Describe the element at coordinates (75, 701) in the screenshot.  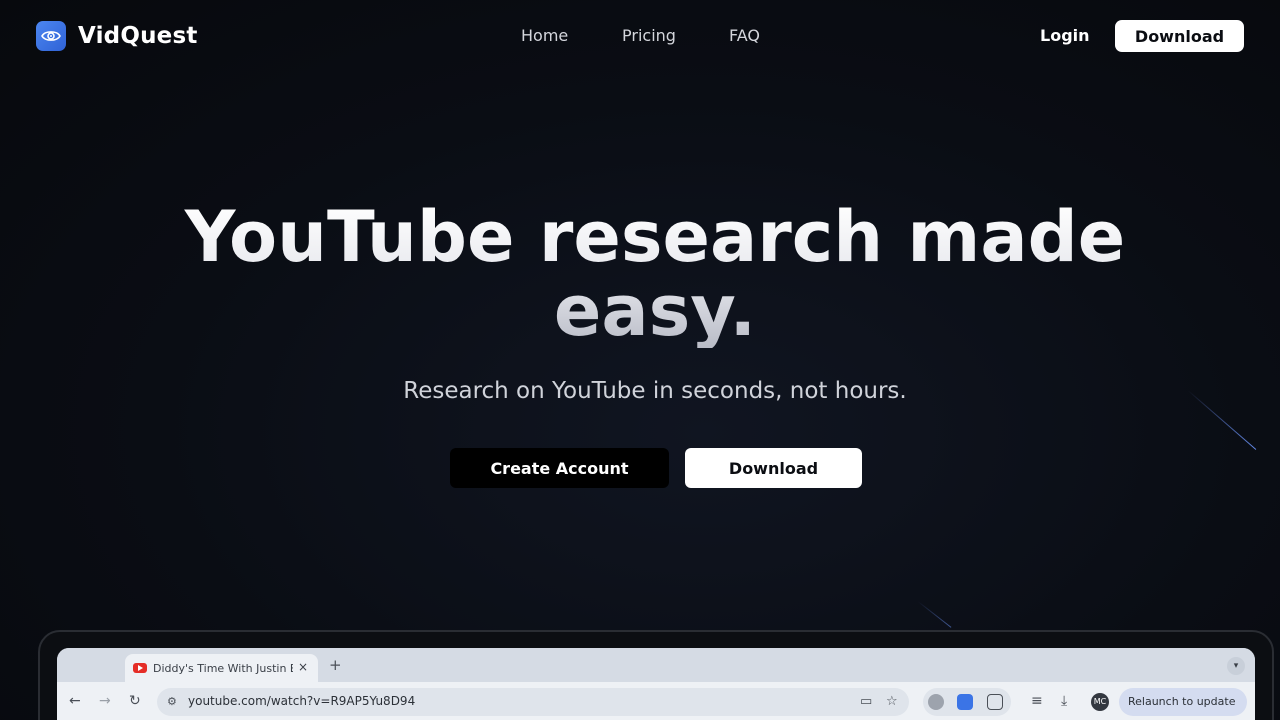
I see `back-arrow-icon: ←` at that location.